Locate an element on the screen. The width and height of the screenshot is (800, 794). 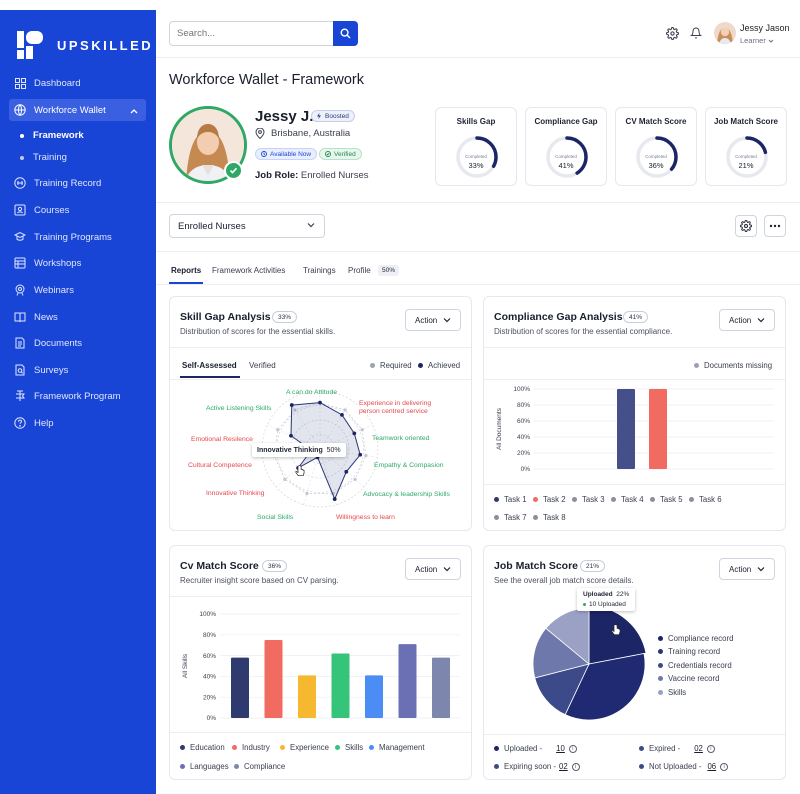
gauge-card-skills-gap: Skills Gap Completed 33% is located at coordinates (476, 146).